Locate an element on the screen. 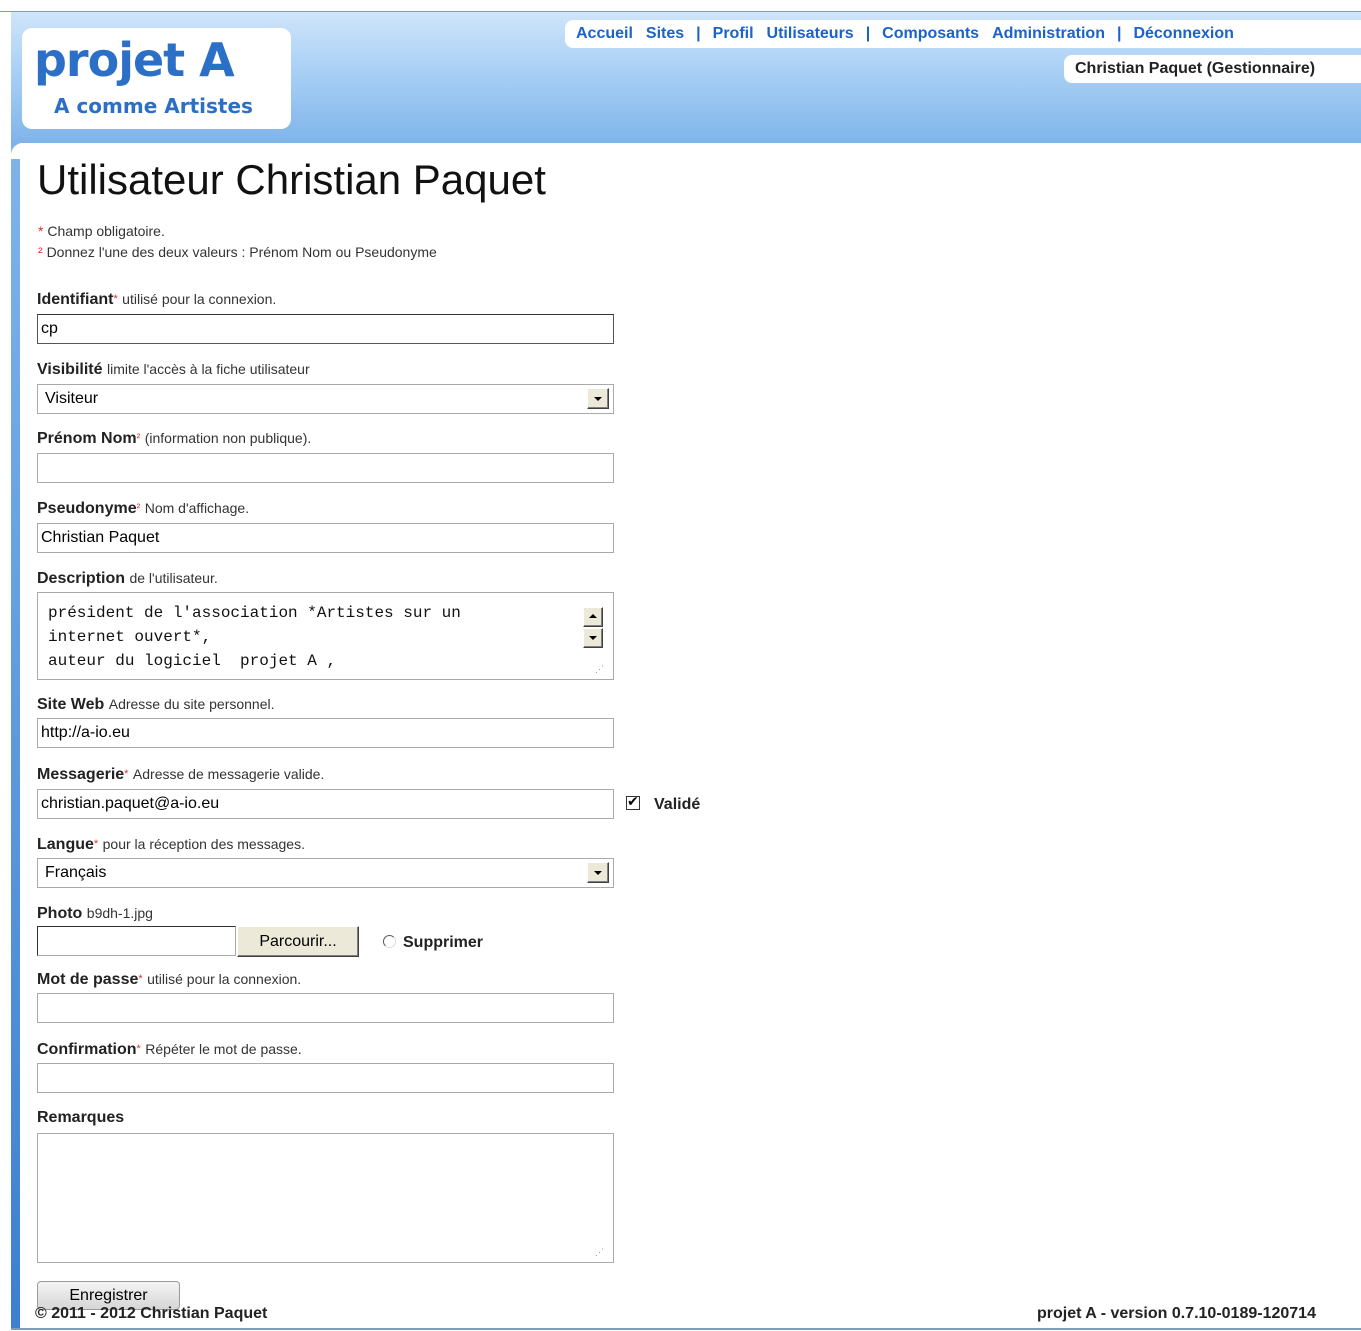  mot-de-passe-input is located at coordinates (325, 1008).